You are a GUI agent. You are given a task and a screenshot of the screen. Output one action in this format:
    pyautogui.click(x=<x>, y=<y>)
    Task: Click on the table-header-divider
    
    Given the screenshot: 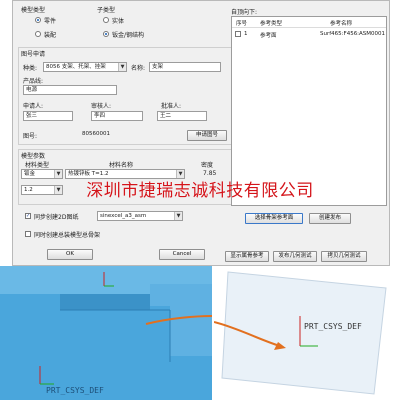 What is the action you would take?
    pyautogui.click(x=309, y=27)
    